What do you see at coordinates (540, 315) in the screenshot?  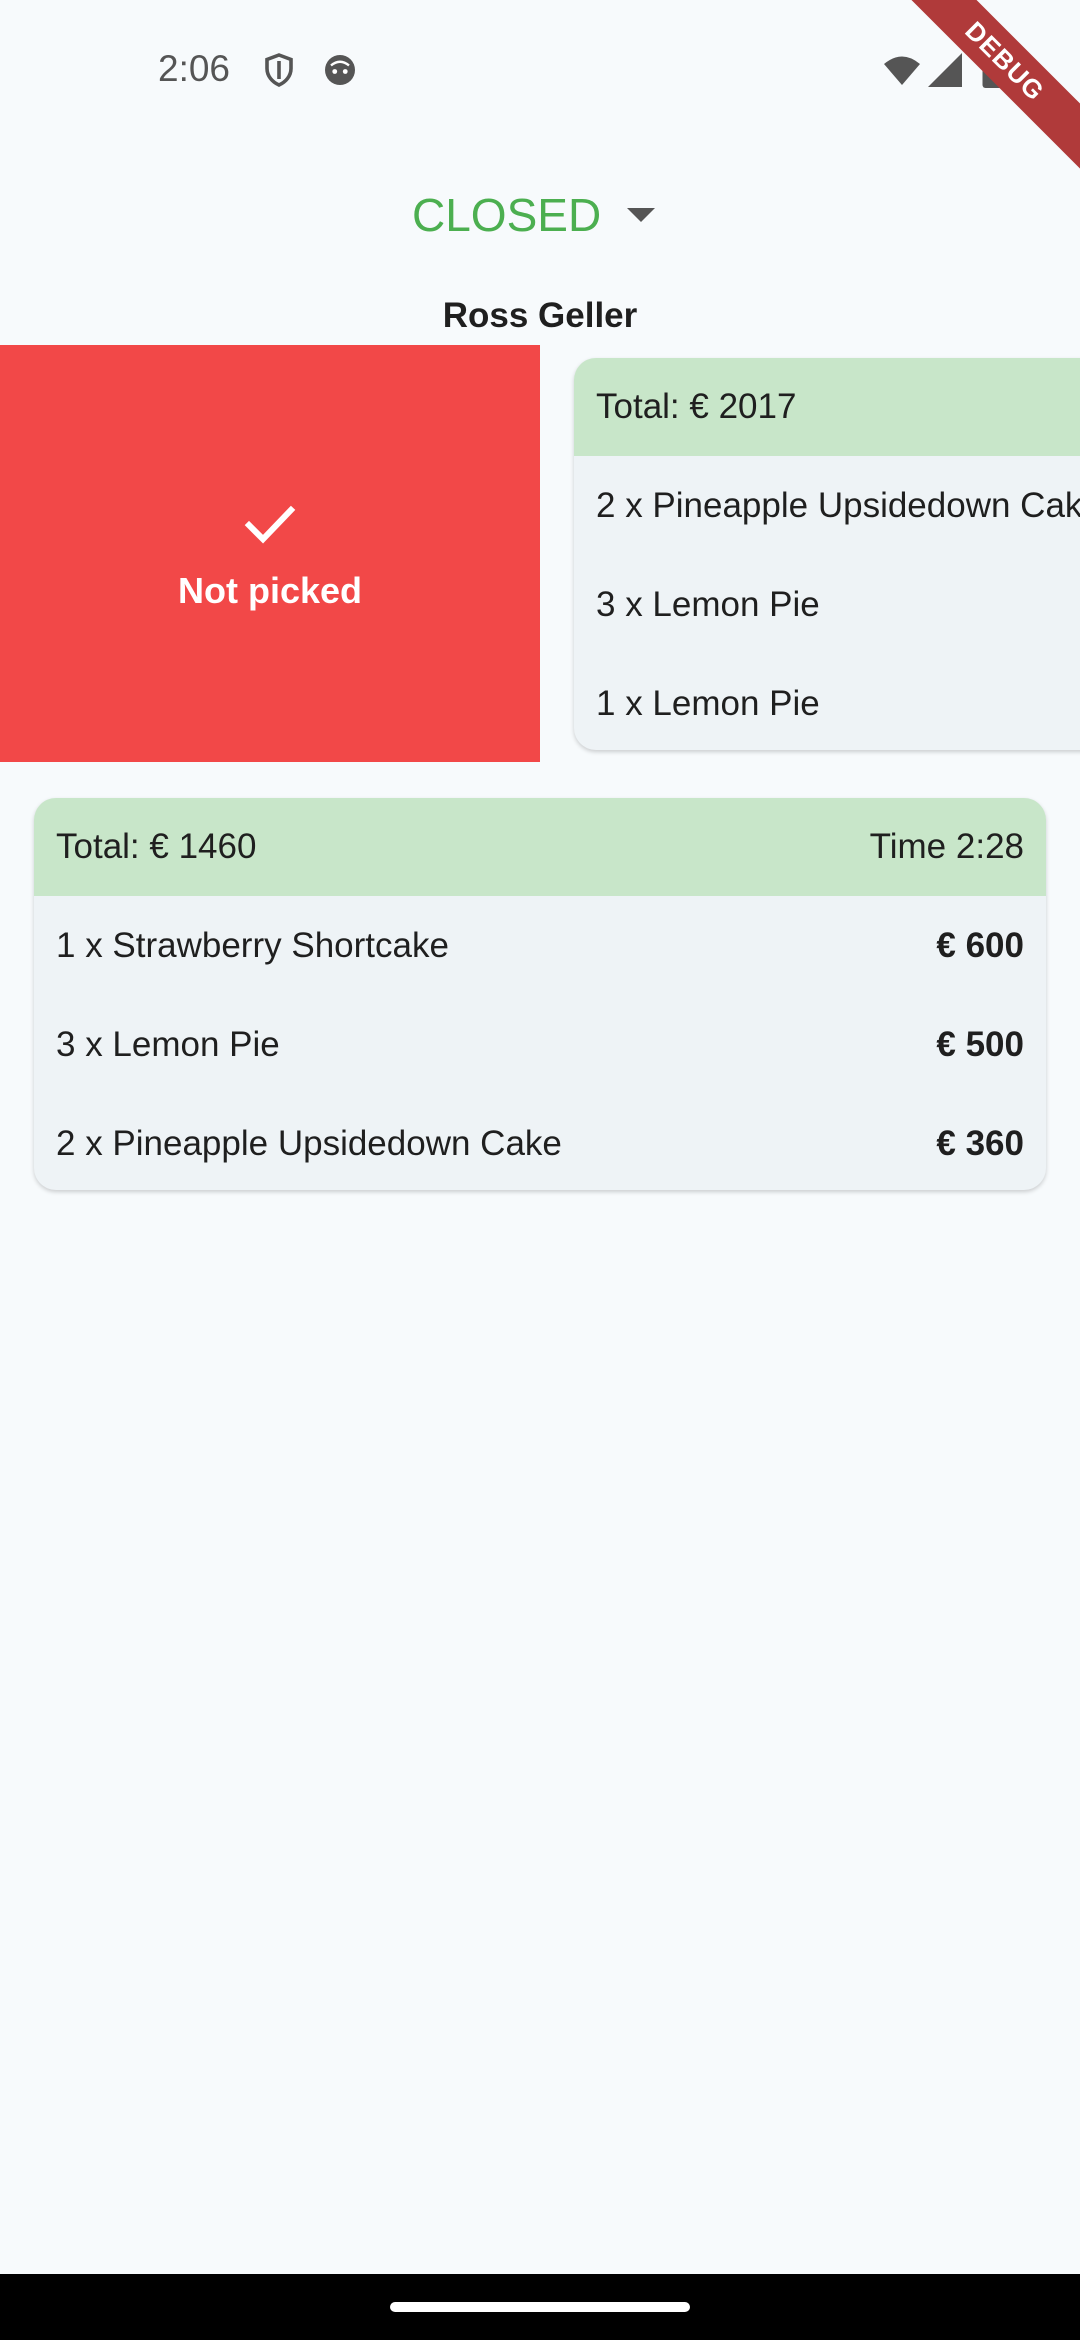 I see `customer-name: Ross Geller` at bounding box center [540, 315].